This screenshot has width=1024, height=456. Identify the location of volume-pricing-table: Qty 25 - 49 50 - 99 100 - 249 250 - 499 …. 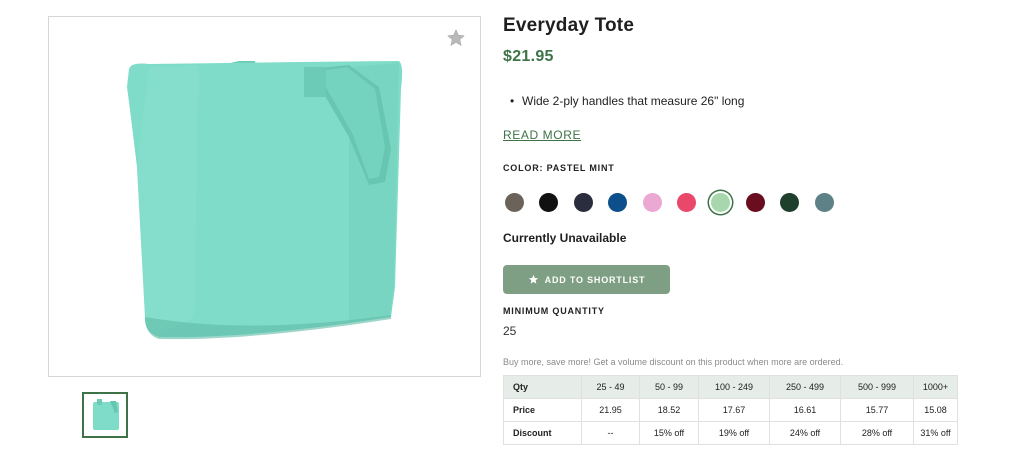
(730, 410).